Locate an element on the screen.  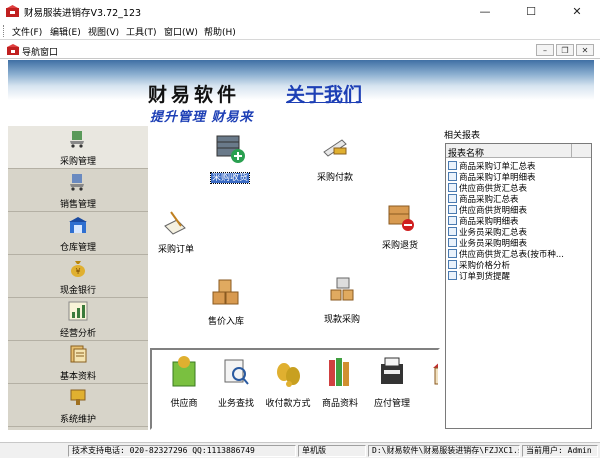
books-icon is located at coordinates (339, 372).